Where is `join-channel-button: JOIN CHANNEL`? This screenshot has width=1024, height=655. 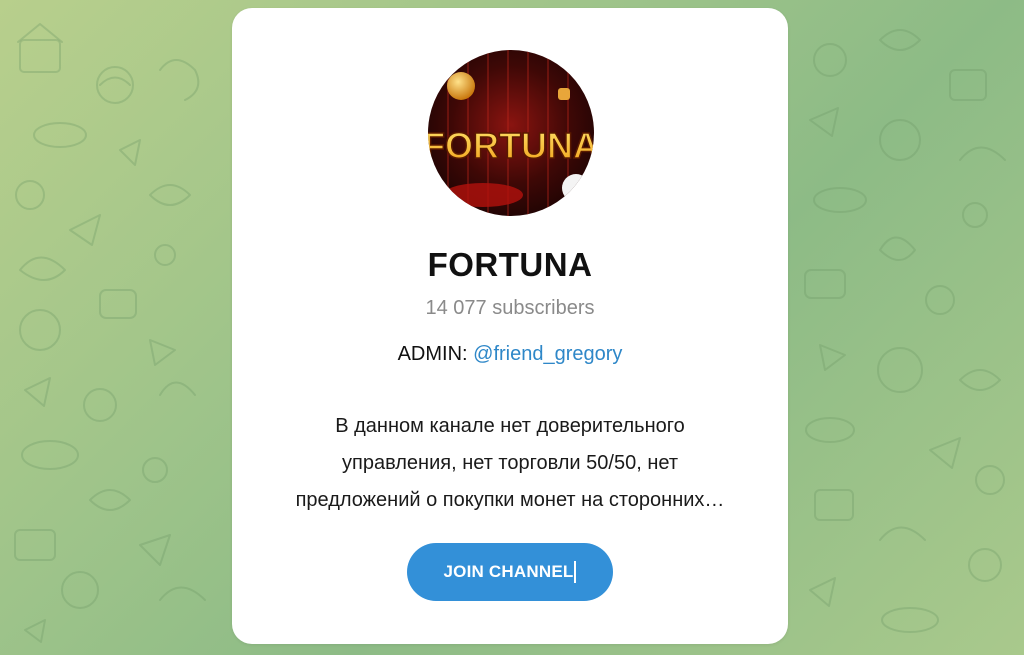
join-channel-button: JOIN CHANNEL is located at coordinates (510, 572).